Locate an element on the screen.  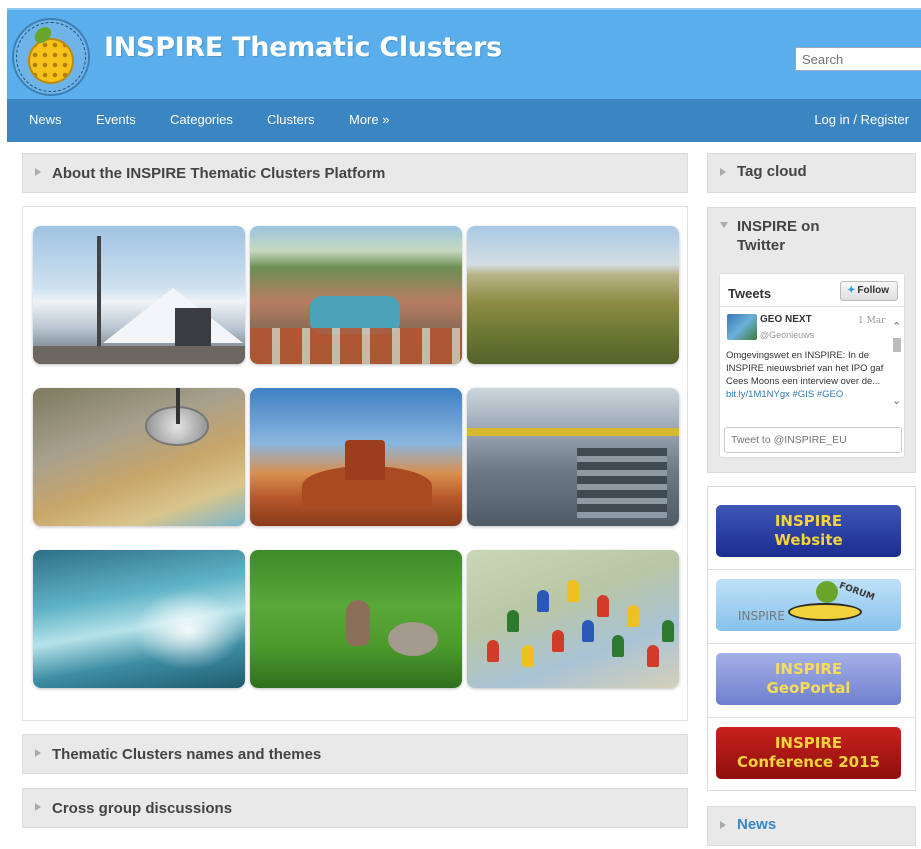
search-input is located at coordinates (858, 59).